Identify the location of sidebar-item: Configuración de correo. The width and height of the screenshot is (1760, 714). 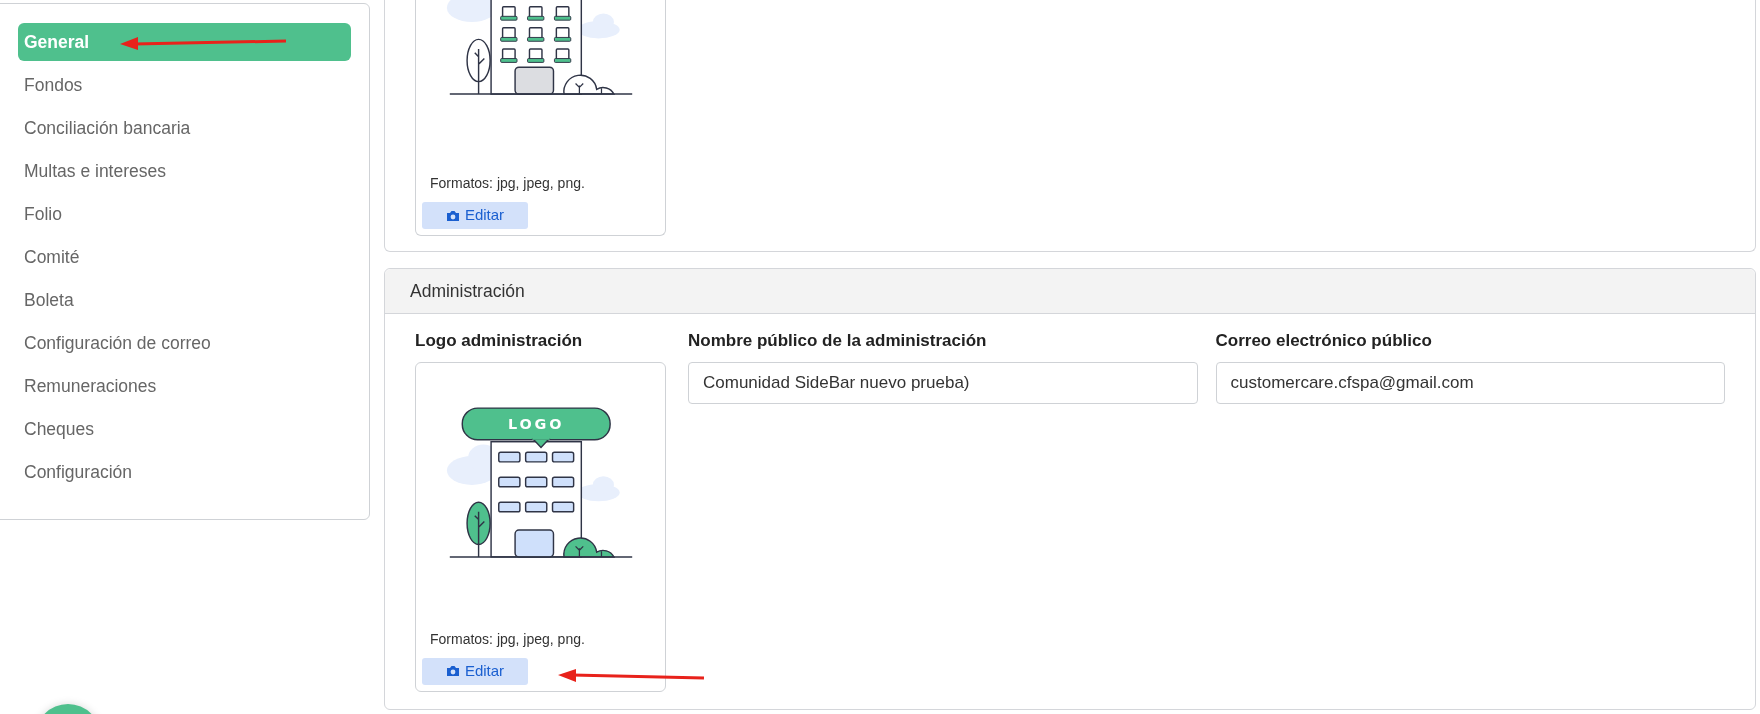
(184, 343).